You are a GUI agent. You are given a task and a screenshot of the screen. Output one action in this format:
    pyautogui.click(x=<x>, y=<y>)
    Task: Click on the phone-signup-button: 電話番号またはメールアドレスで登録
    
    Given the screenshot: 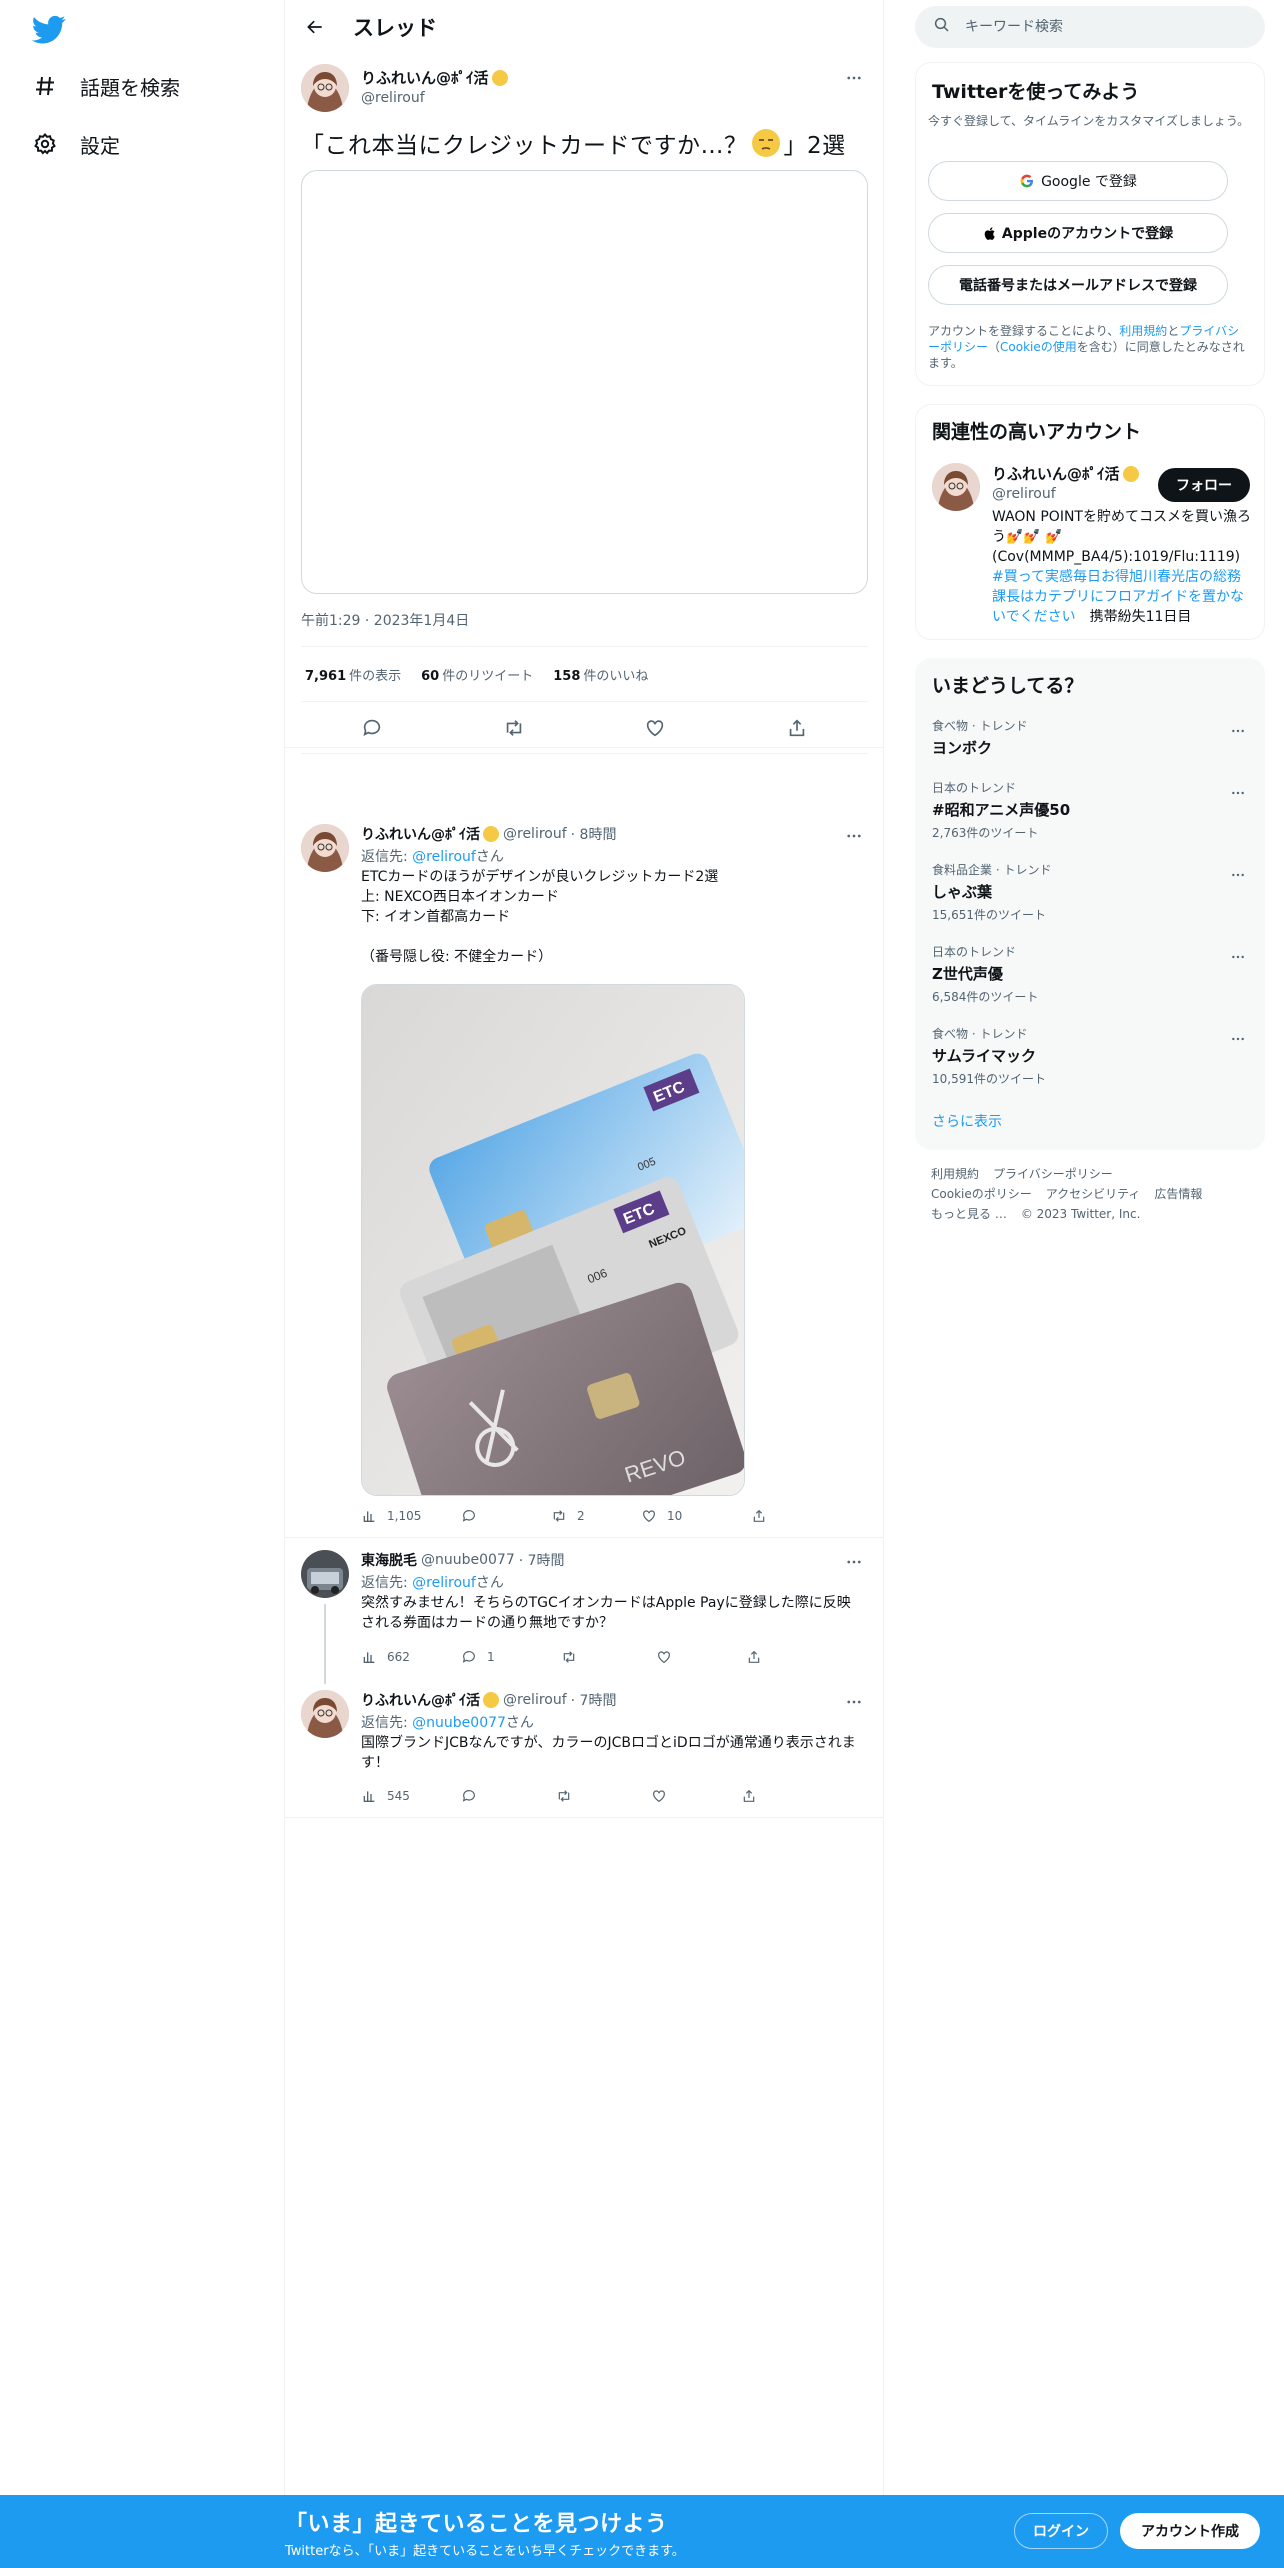 What is the action you would take?
    pyautogui.click(x=1078, y=285)
    